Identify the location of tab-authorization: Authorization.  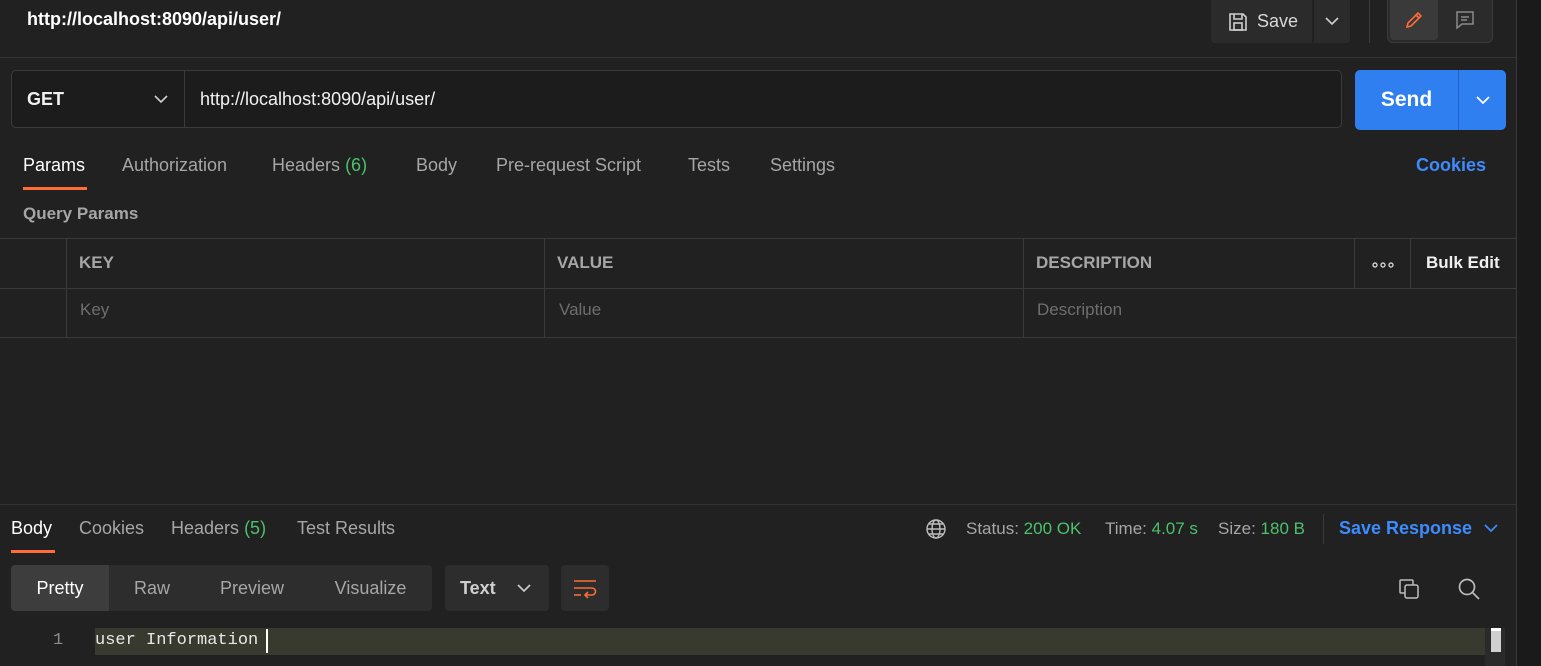
(174, 165).